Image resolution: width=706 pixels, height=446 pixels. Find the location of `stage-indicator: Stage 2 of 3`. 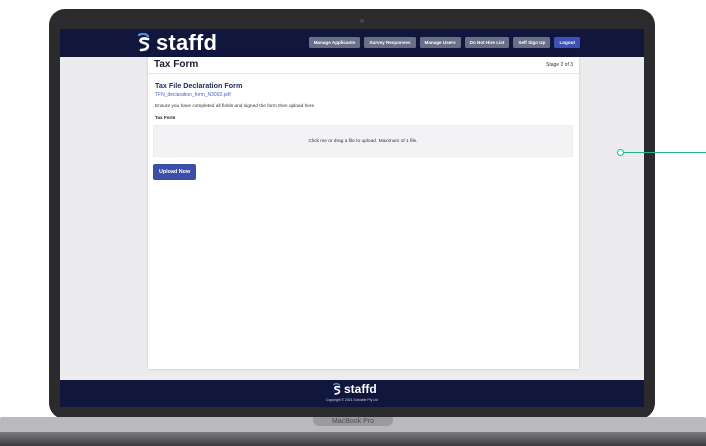

stage-indicator: Stage 2 of 3 is located at coordinates (559, 65).